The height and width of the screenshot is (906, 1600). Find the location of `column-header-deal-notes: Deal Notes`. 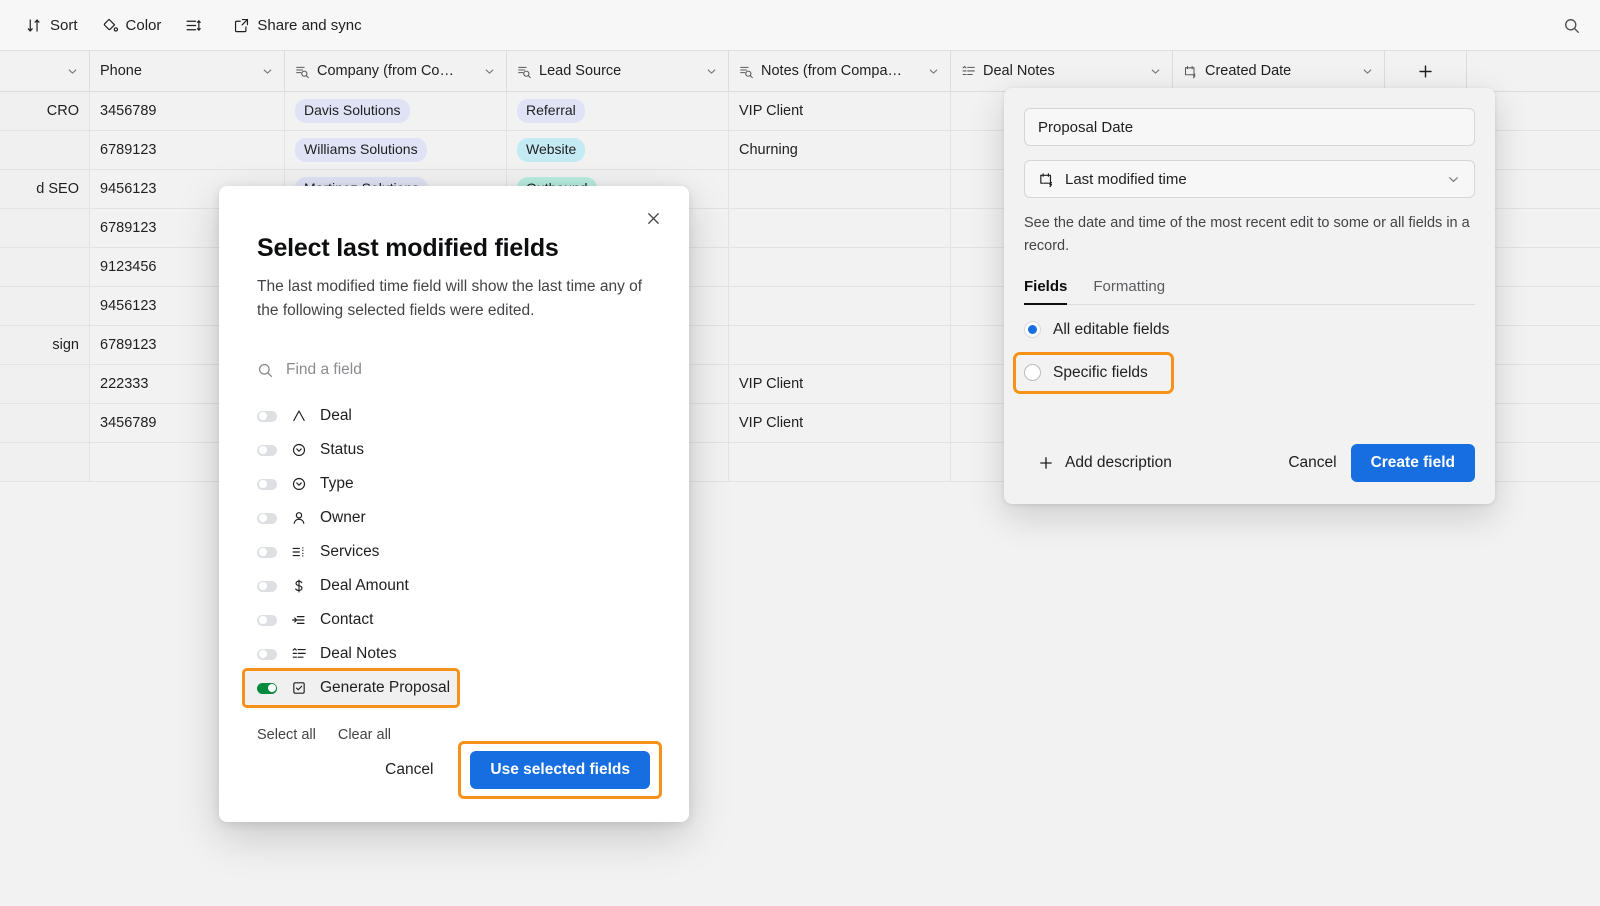

column-header-deal-notes: Deal Notes is located at coordinates (1062, 71).